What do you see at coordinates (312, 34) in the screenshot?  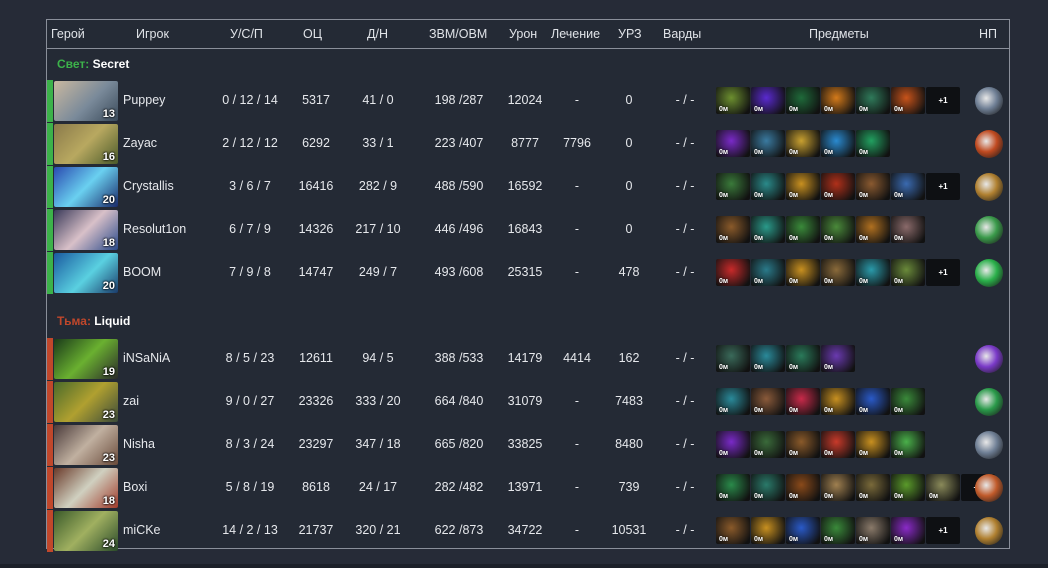 I see `header-networth: ОЦ` at bounding box center [312, 34].